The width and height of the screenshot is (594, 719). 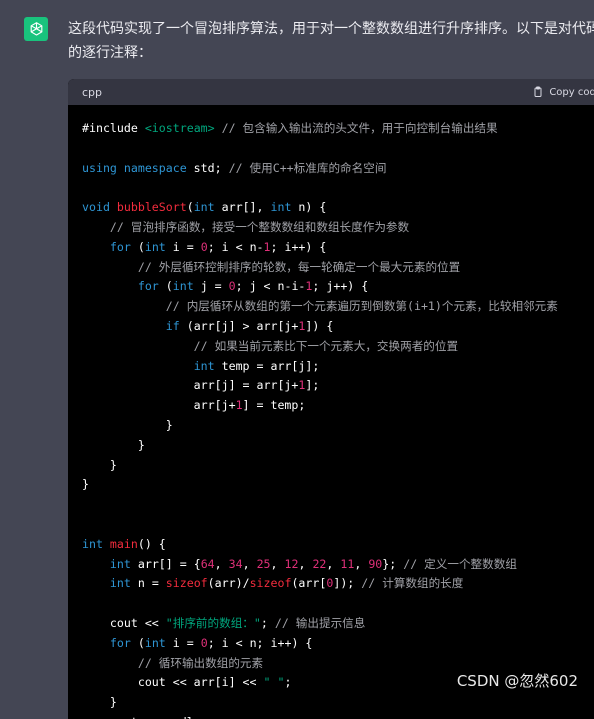 What do you see at coordinates (151, 543) in the screenshot?
I see `code-token: () {` at bounding box center [151, 543].